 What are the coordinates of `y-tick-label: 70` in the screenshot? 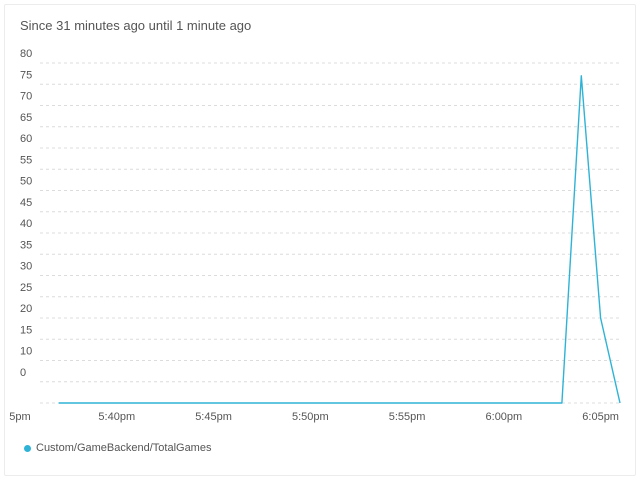 It's located at (26, 97).